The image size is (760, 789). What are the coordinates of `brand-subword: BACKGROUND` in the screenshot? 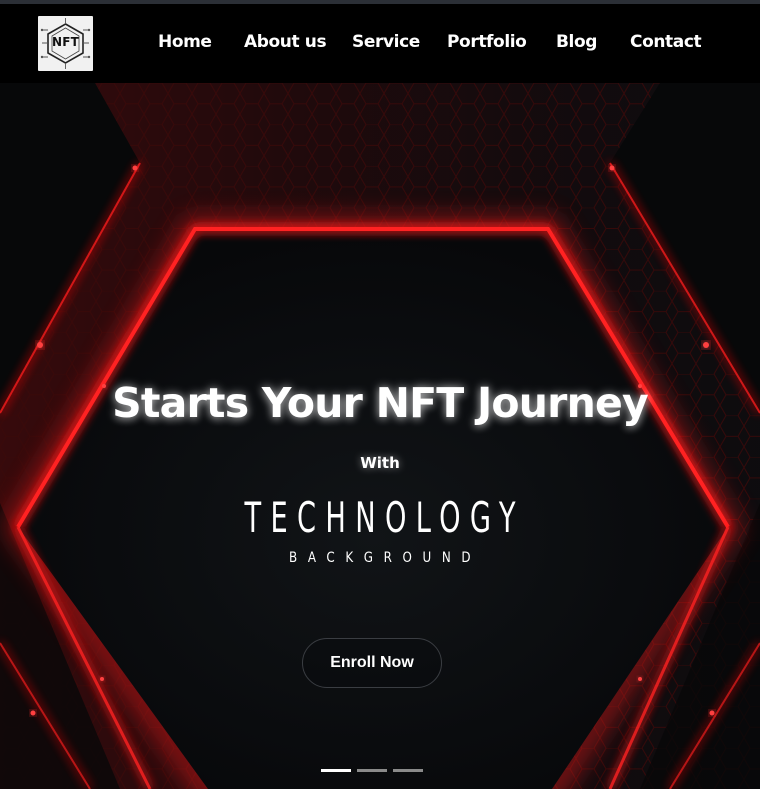 It's located at (385, 558).